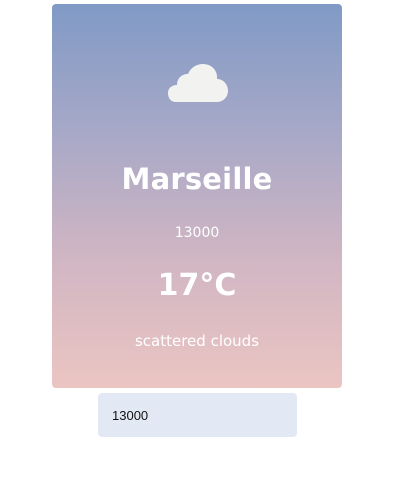 The height and width of the screenshot is (491, 405). Describe the element at coordinates (198, 83) in the screenshot. I see `cloud-icon` at that location.